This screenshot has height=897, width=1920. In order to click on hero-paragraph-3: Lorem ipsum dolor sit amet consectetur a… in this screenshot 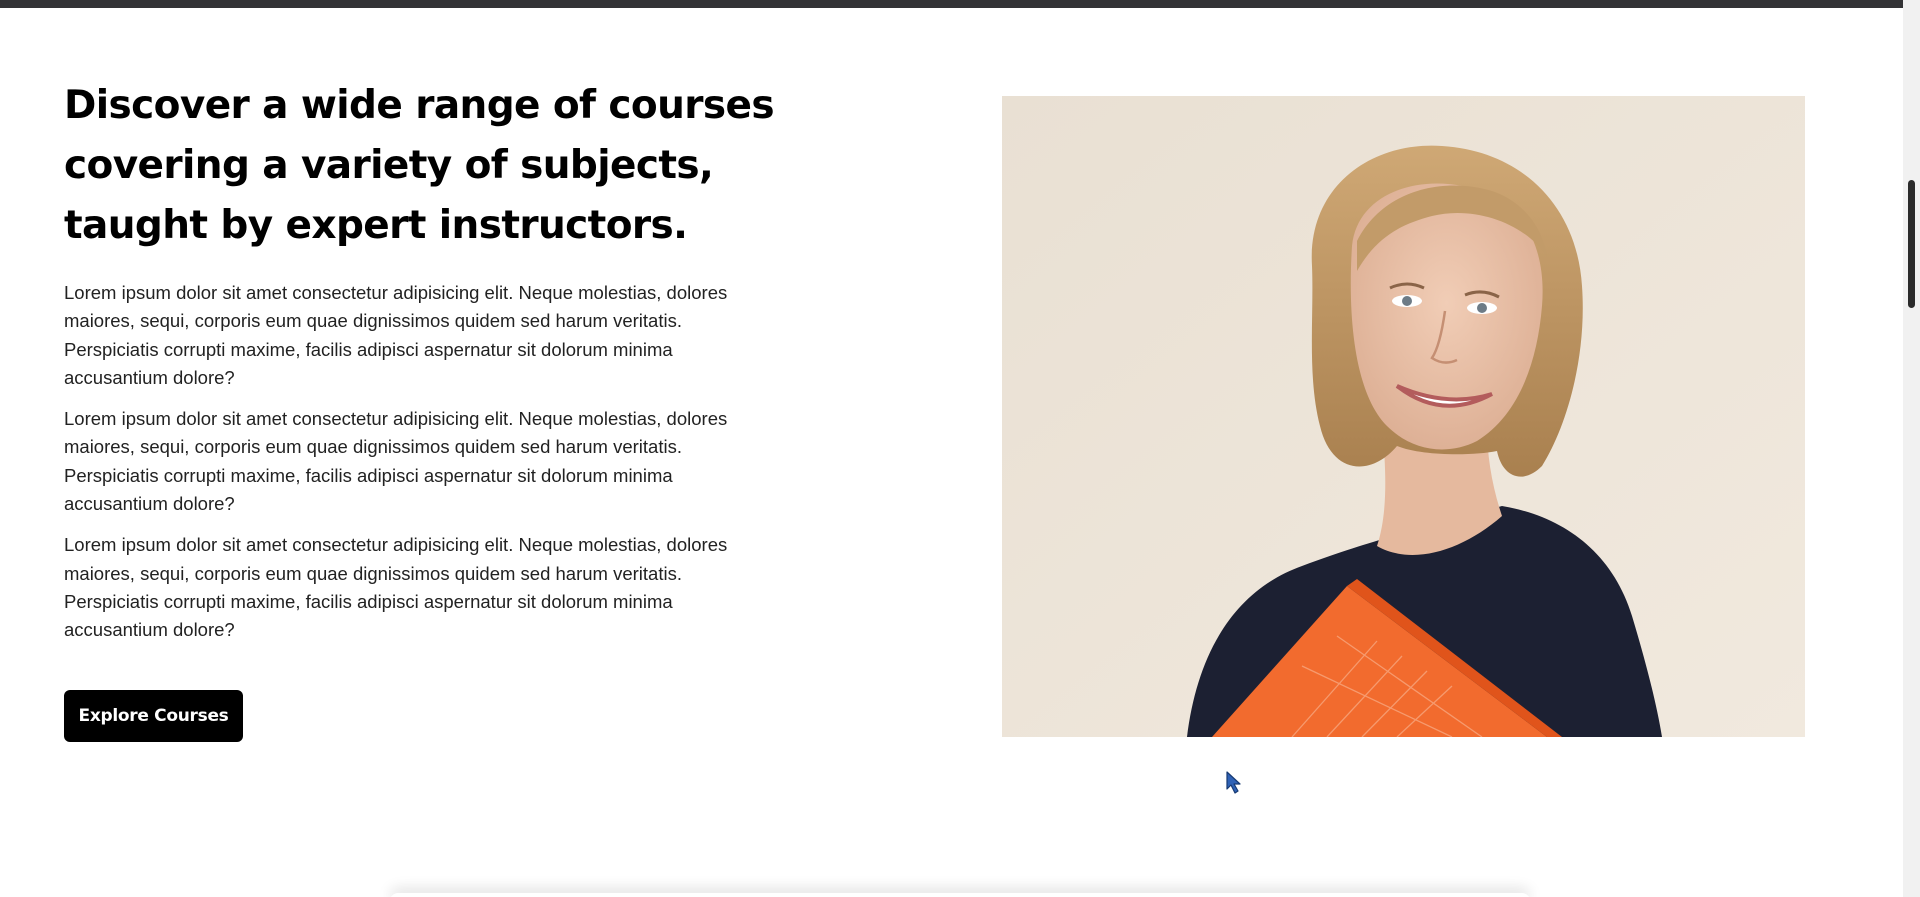, I will do `click(396, 587)`.